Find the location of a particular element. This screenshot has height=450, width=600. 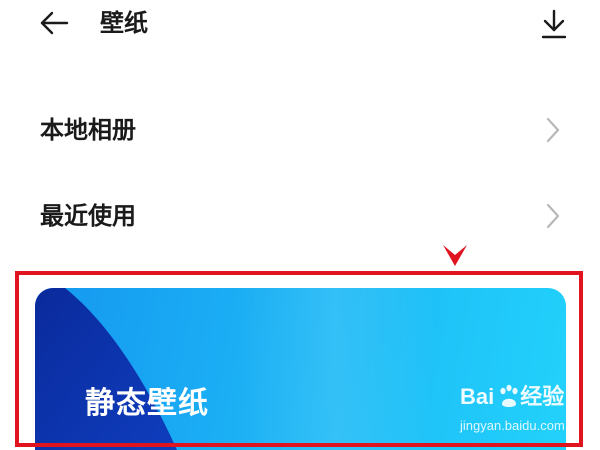

red-down-arrow-icon is located at coordinates (455, 255).